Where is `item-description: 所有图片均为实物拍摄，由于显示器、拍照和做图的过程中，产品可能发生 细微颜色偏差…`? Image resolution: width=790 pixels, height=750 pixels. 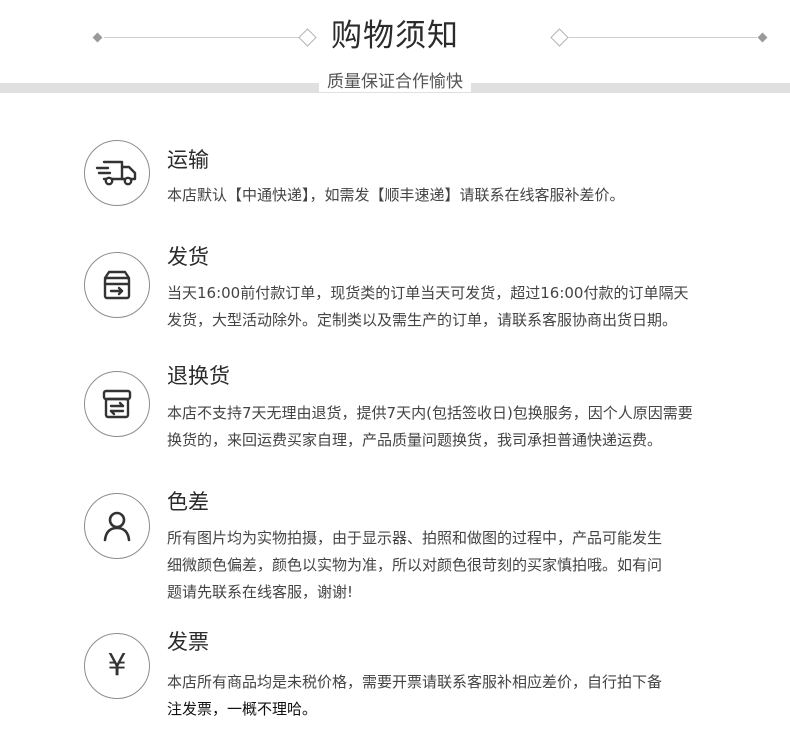
item-description: 所有图片均为实物拍摄，由于显示器、拍照和做图的过程中，产品可能发生 细微颜色偏差… is located at coordinates (467, 565).